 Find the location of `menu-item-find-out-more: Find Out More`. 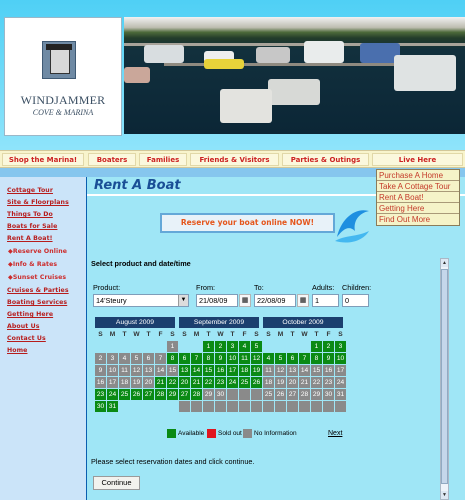

menu-item-find-out-more: Find Out More is located at coordinates (418, 219).